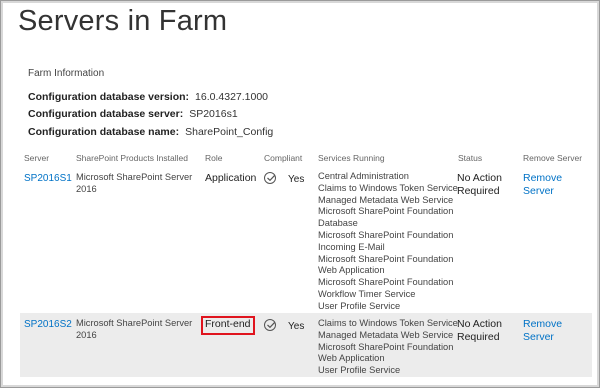 Image resolution: width=602 pixels, height=390 pixels. What do you see at coordinates (104, 131) in the screenshot?
I see `config-name-label: Configuration database name:` at bounding box center [104, 131].